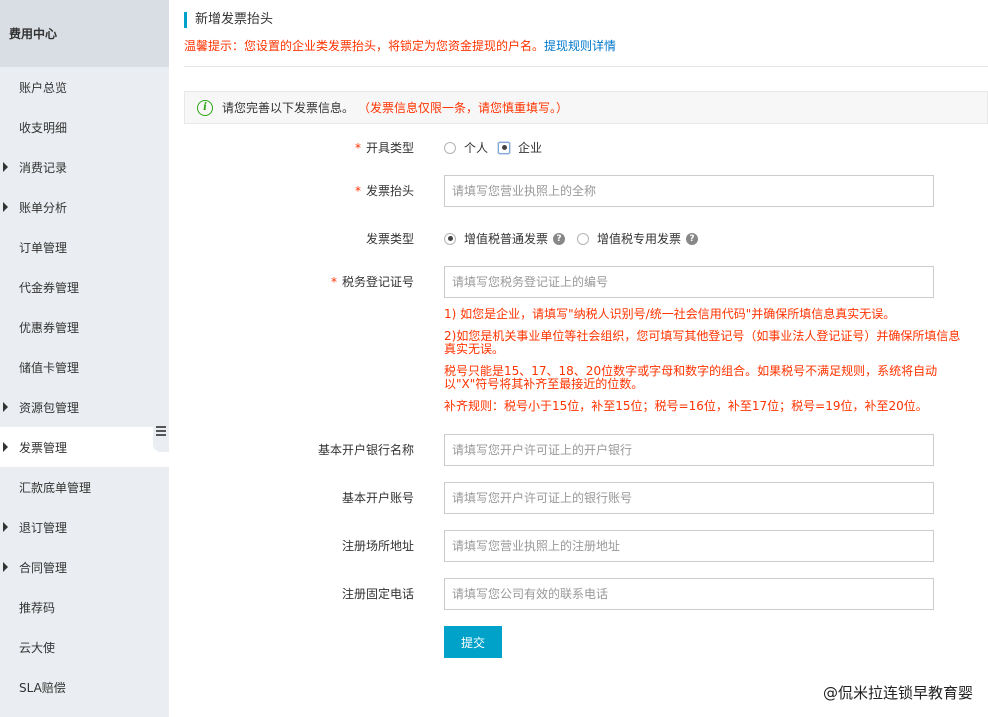  I want to click on sidebar-item-label: 推荐码, so click(37, 607).